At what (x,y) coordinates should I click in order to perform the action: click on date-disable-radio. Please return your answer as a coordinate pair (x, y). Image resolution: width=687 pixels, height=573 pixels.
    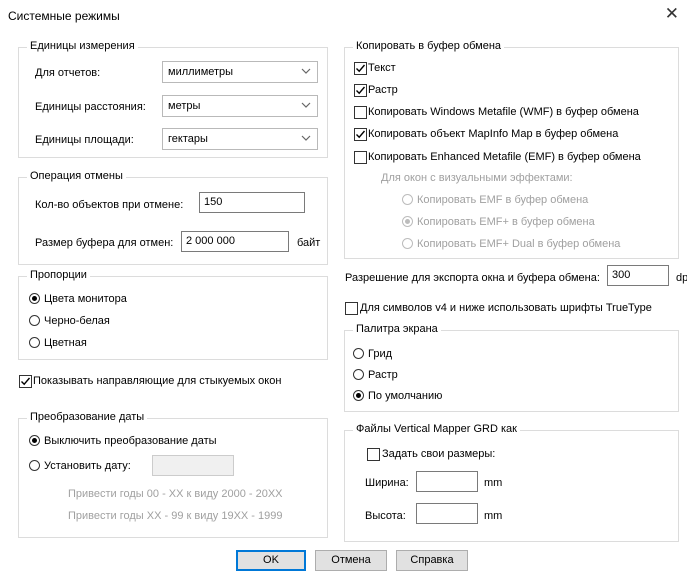
    Looking at the image, I should click on (34, 440).